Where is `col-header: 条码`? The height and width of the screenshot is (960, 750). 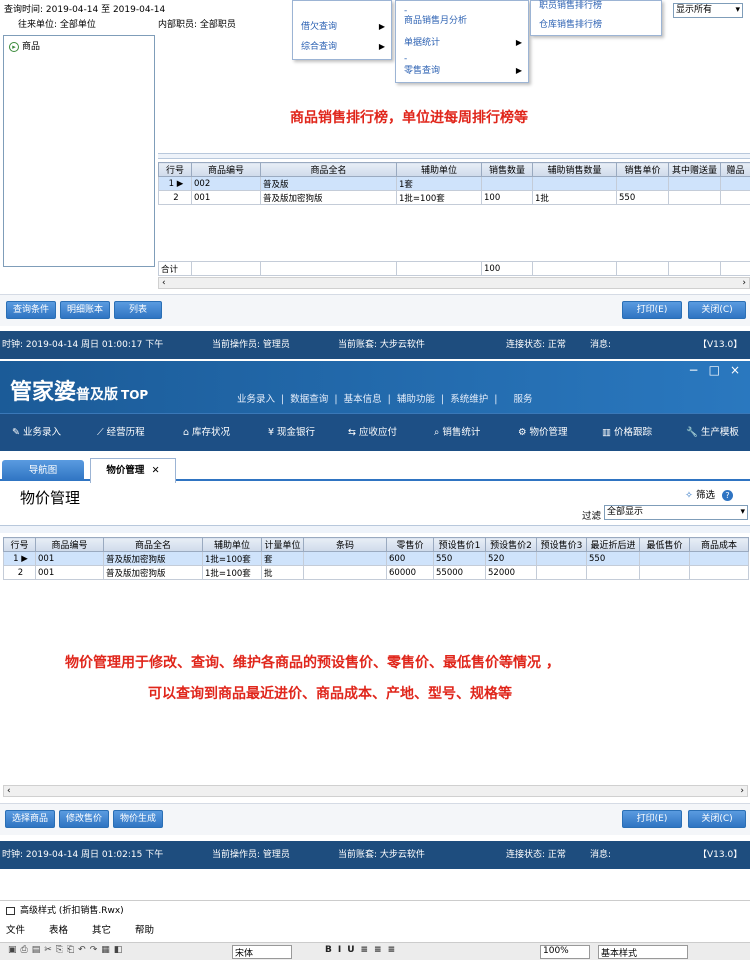
col-header: 条码 is located at coordinates (345, 544).